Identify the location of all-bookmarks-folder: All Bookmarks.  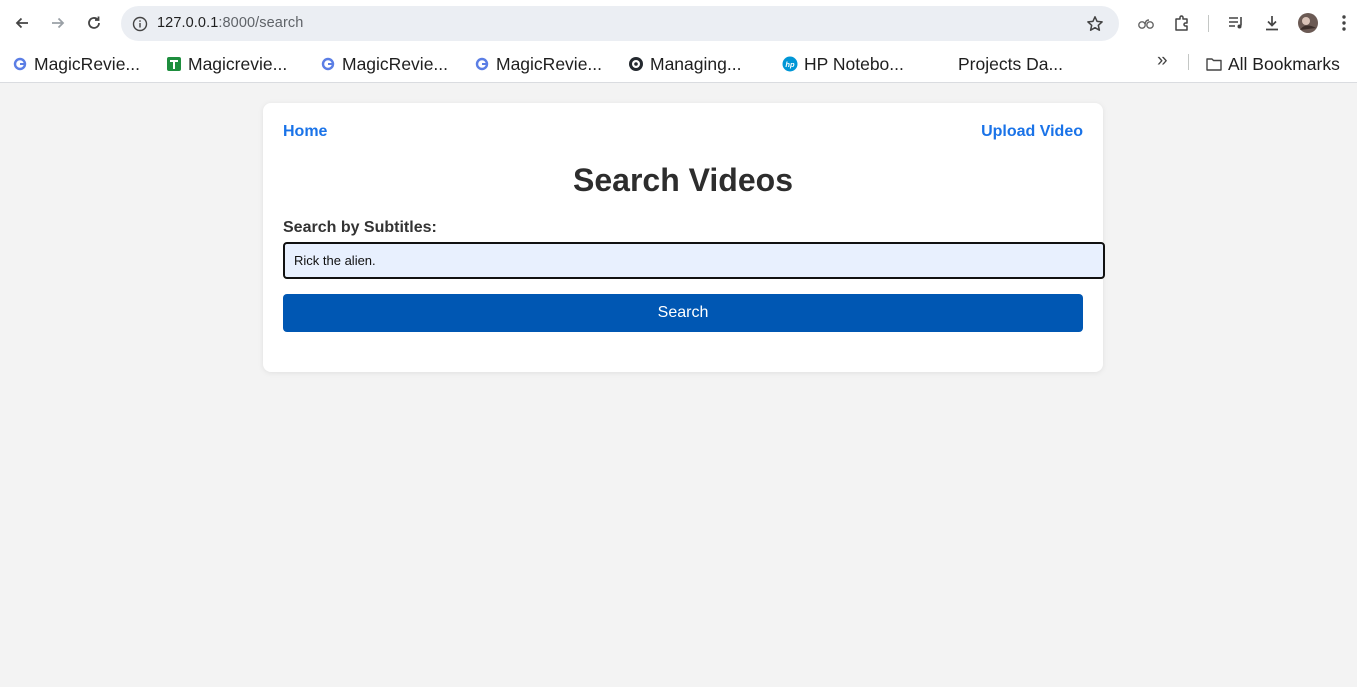
(1273, 64).